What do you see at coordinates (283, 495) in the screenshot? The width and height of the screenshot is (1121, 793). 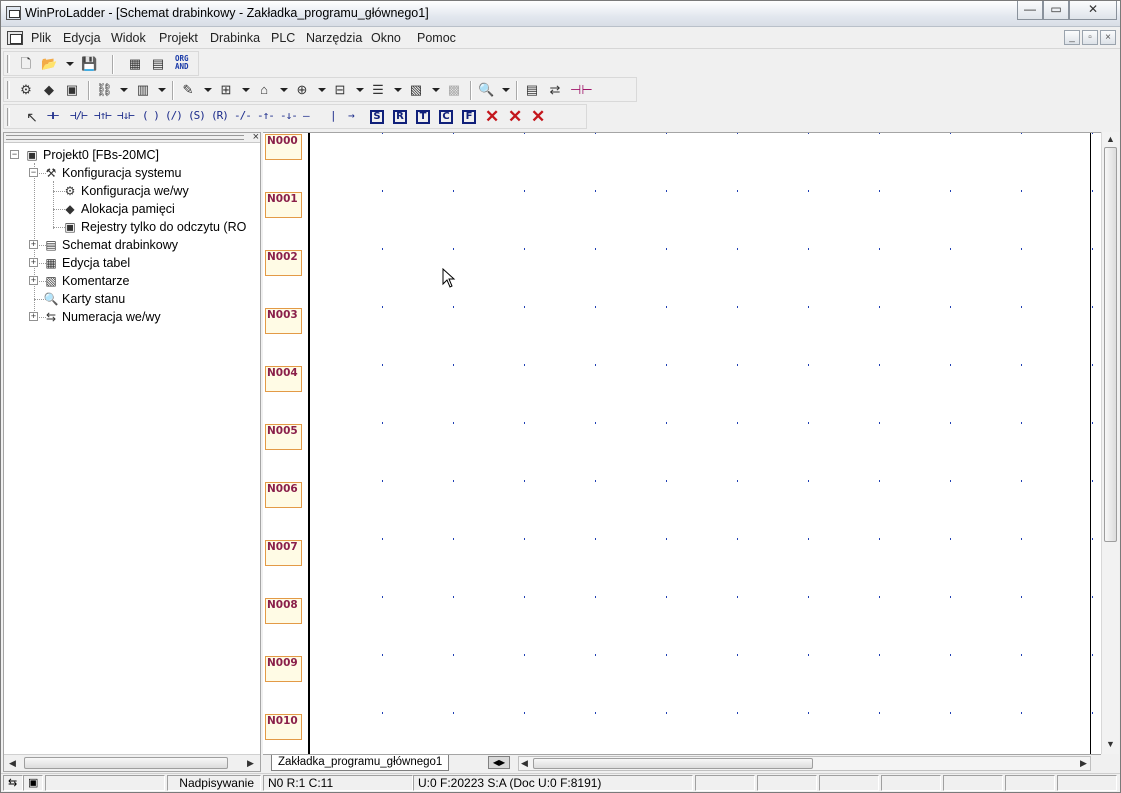 I see `network-label: N006` at bounding box center [283, 495].